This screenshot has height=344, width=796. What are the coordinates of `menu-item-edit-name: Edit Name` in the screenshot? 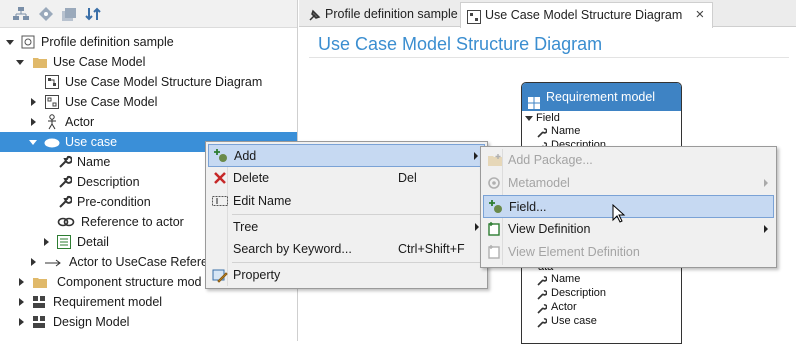 It's located at (346, 201).